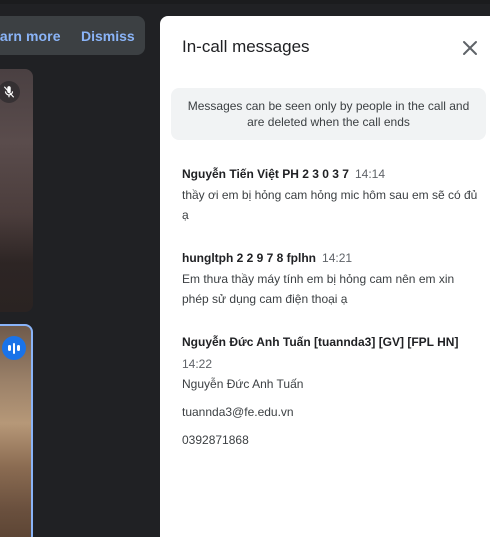  What do you see at coordinates (238, 412) in the screenshot?
I see `message-line: tuannda3@fe.edu.vn` at bounding box center [238, 412].